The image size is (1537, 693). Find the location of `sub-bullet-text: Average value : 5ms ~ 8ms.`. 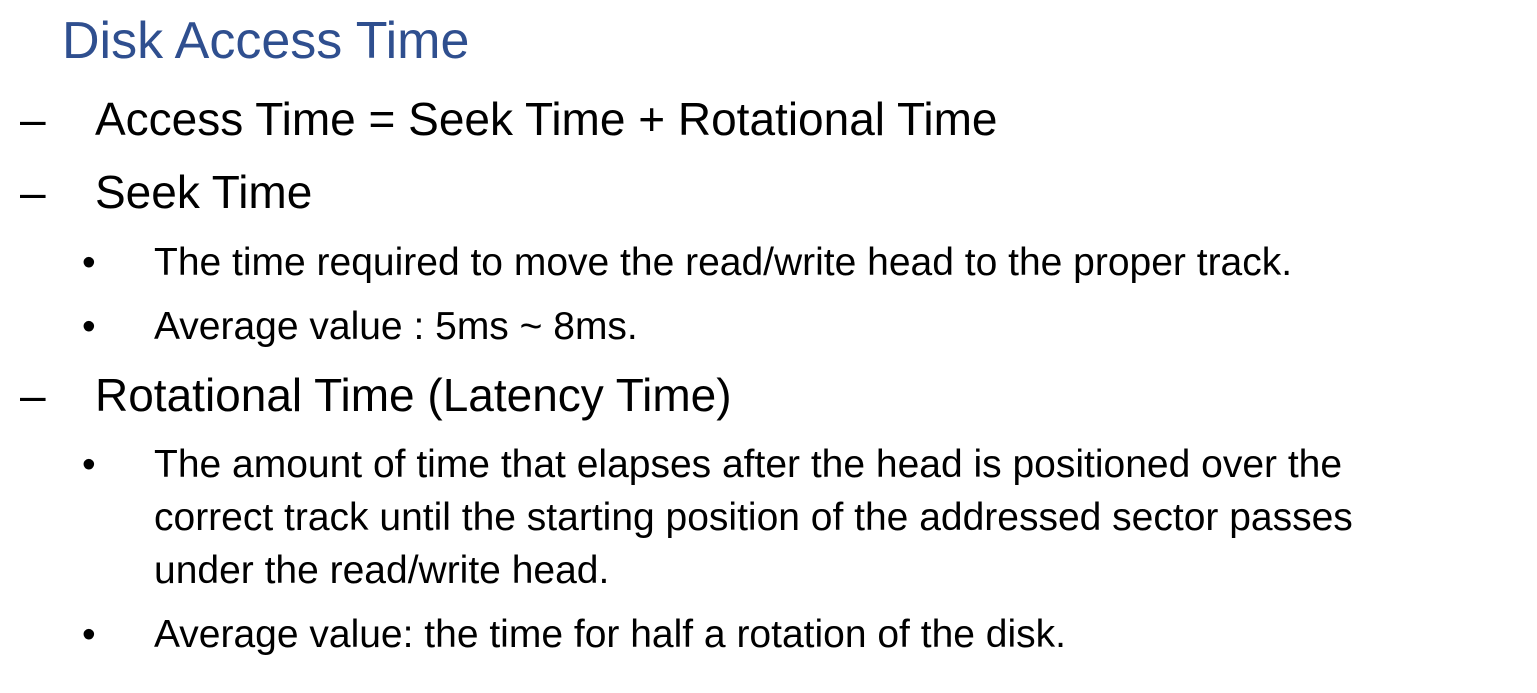

sub-bullet-text: Average value : 5ms ~ 8ms. is located at coordinates (396, 326).